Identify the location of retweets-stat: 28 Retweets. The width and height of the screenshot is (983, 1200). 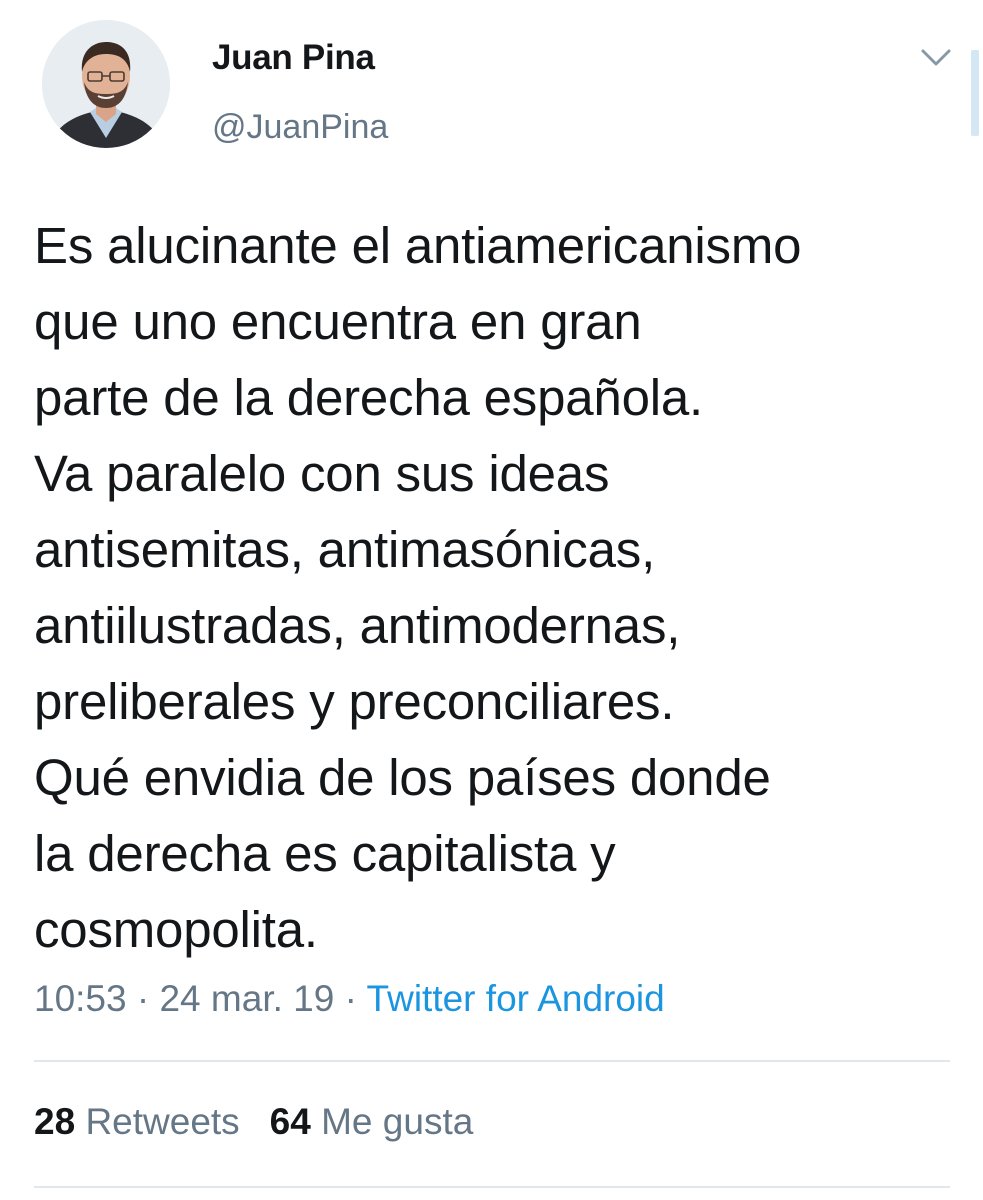
(137, 1121).